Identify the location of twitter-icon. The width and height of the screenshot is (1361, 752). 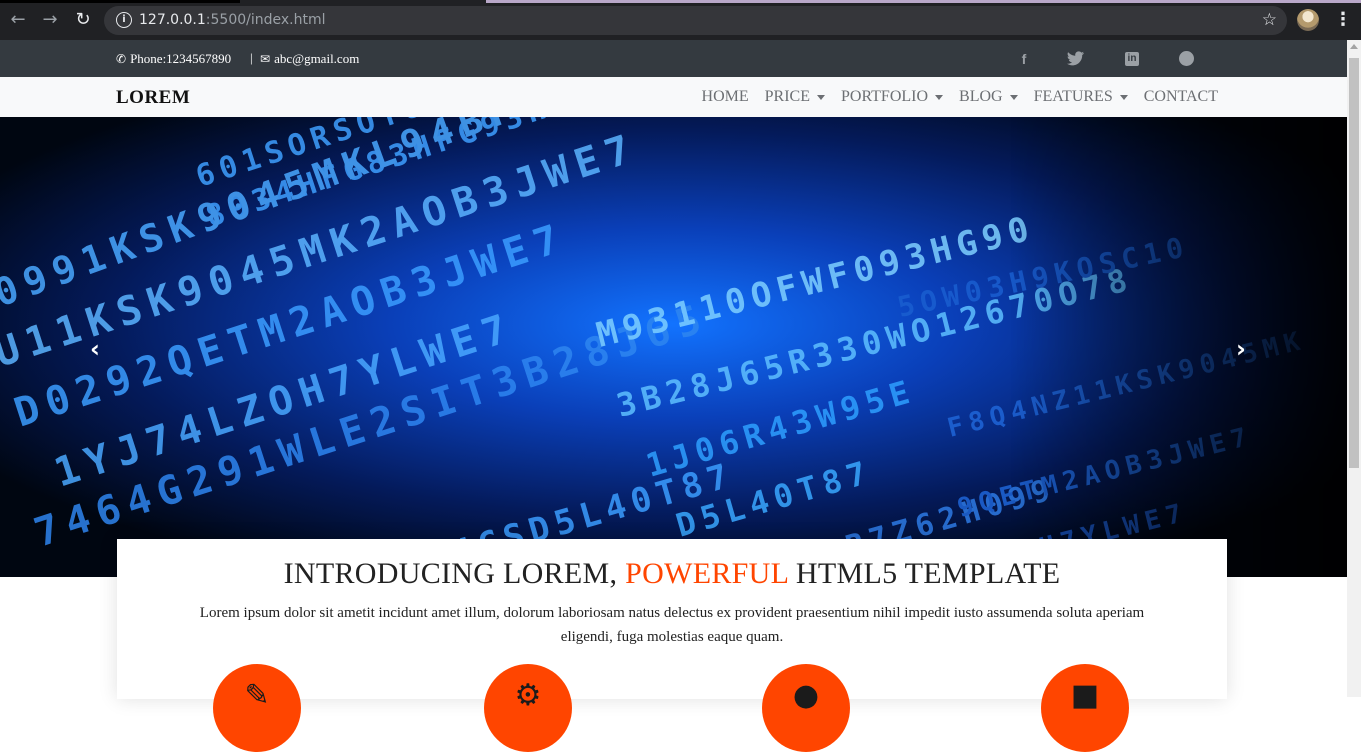
(1076, 59).